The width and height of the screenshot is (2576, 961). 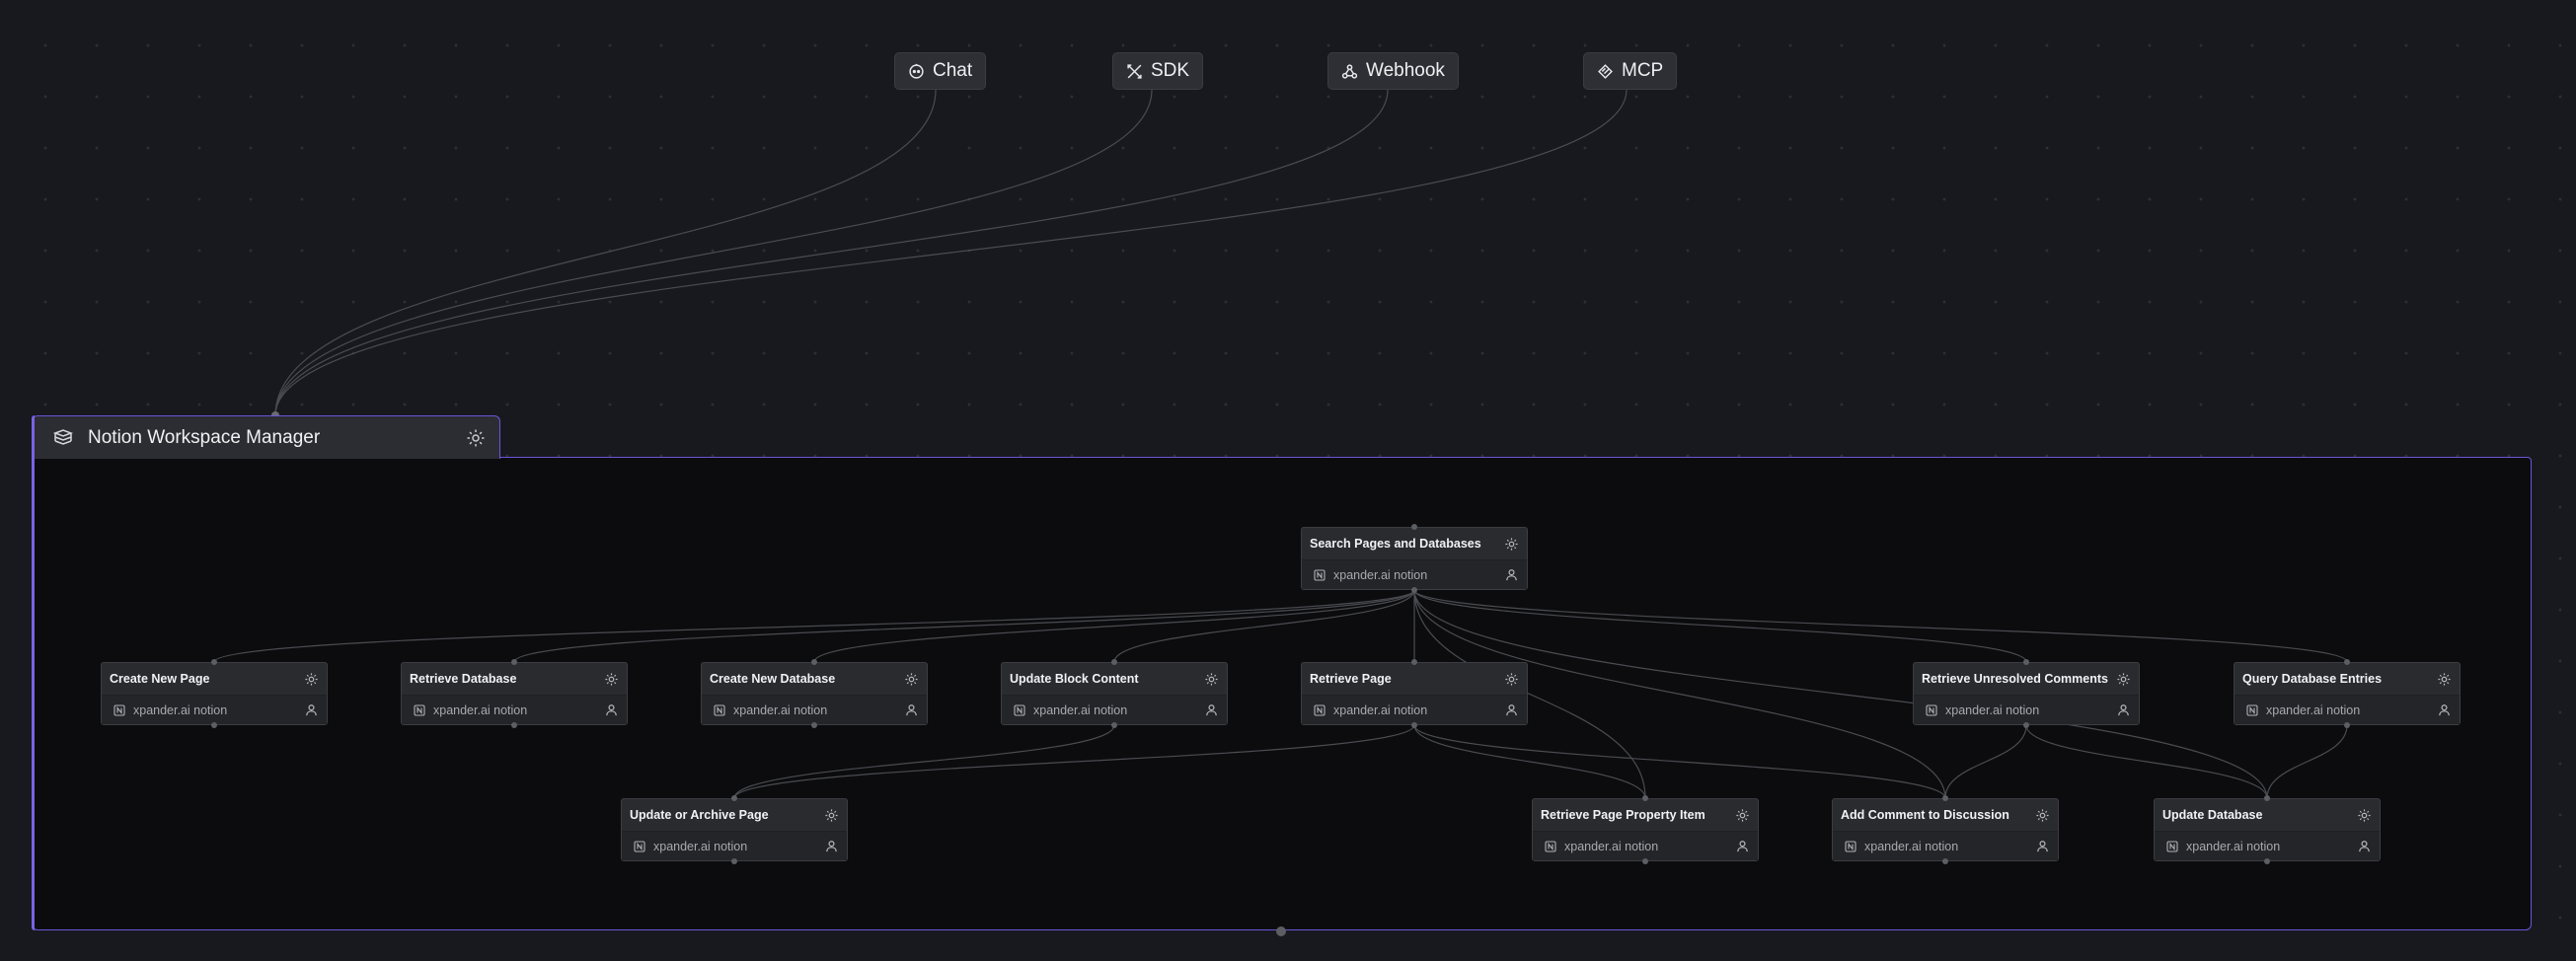 I want to click on agent-settings-gear-icon, so click(x=476, y=438).